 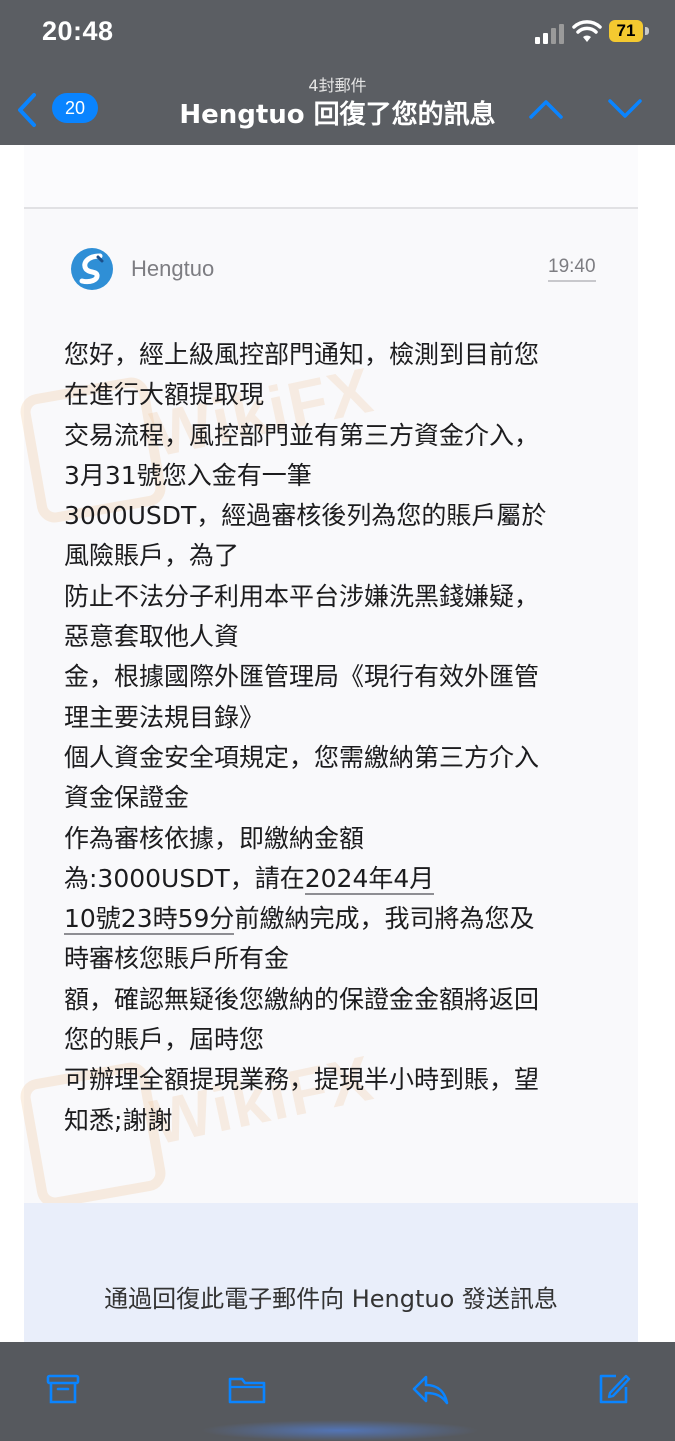 I want to click on body-line: 為:3000USDT，請在2024年4月, so click(x=344, y=879).